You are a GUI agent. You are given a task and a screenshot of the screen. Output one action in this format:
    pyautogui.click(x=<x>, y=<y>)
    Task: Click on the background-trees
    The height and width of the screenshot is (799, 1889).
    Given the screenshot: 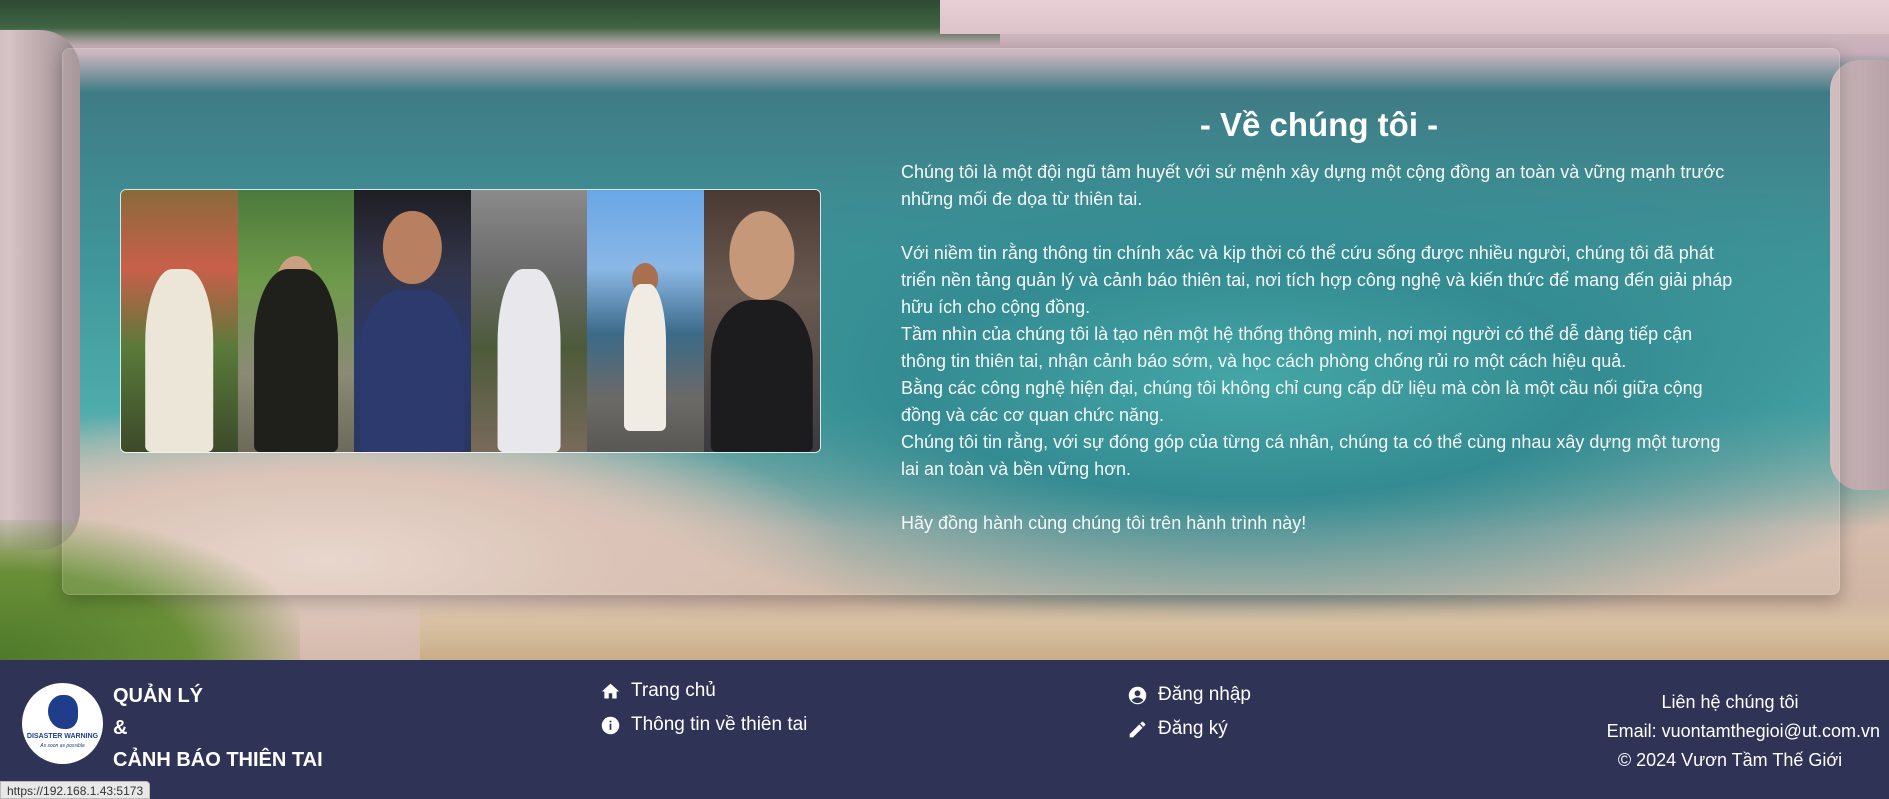 What is the action you would take?
    pyautogui.click(x=500, y=23)
    